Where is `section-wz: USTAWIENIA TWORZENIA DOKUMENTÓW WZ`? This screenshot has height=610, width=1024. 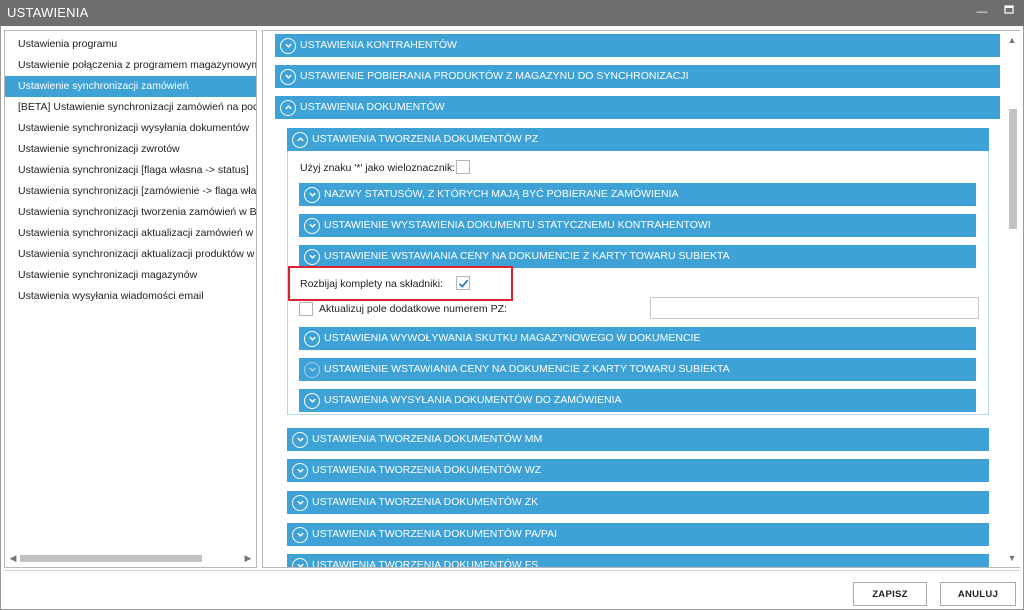 section-wz: USTAWIENIA TWORZENIA DOKUMENTÓW WZ is located at coordinates (638, 470).